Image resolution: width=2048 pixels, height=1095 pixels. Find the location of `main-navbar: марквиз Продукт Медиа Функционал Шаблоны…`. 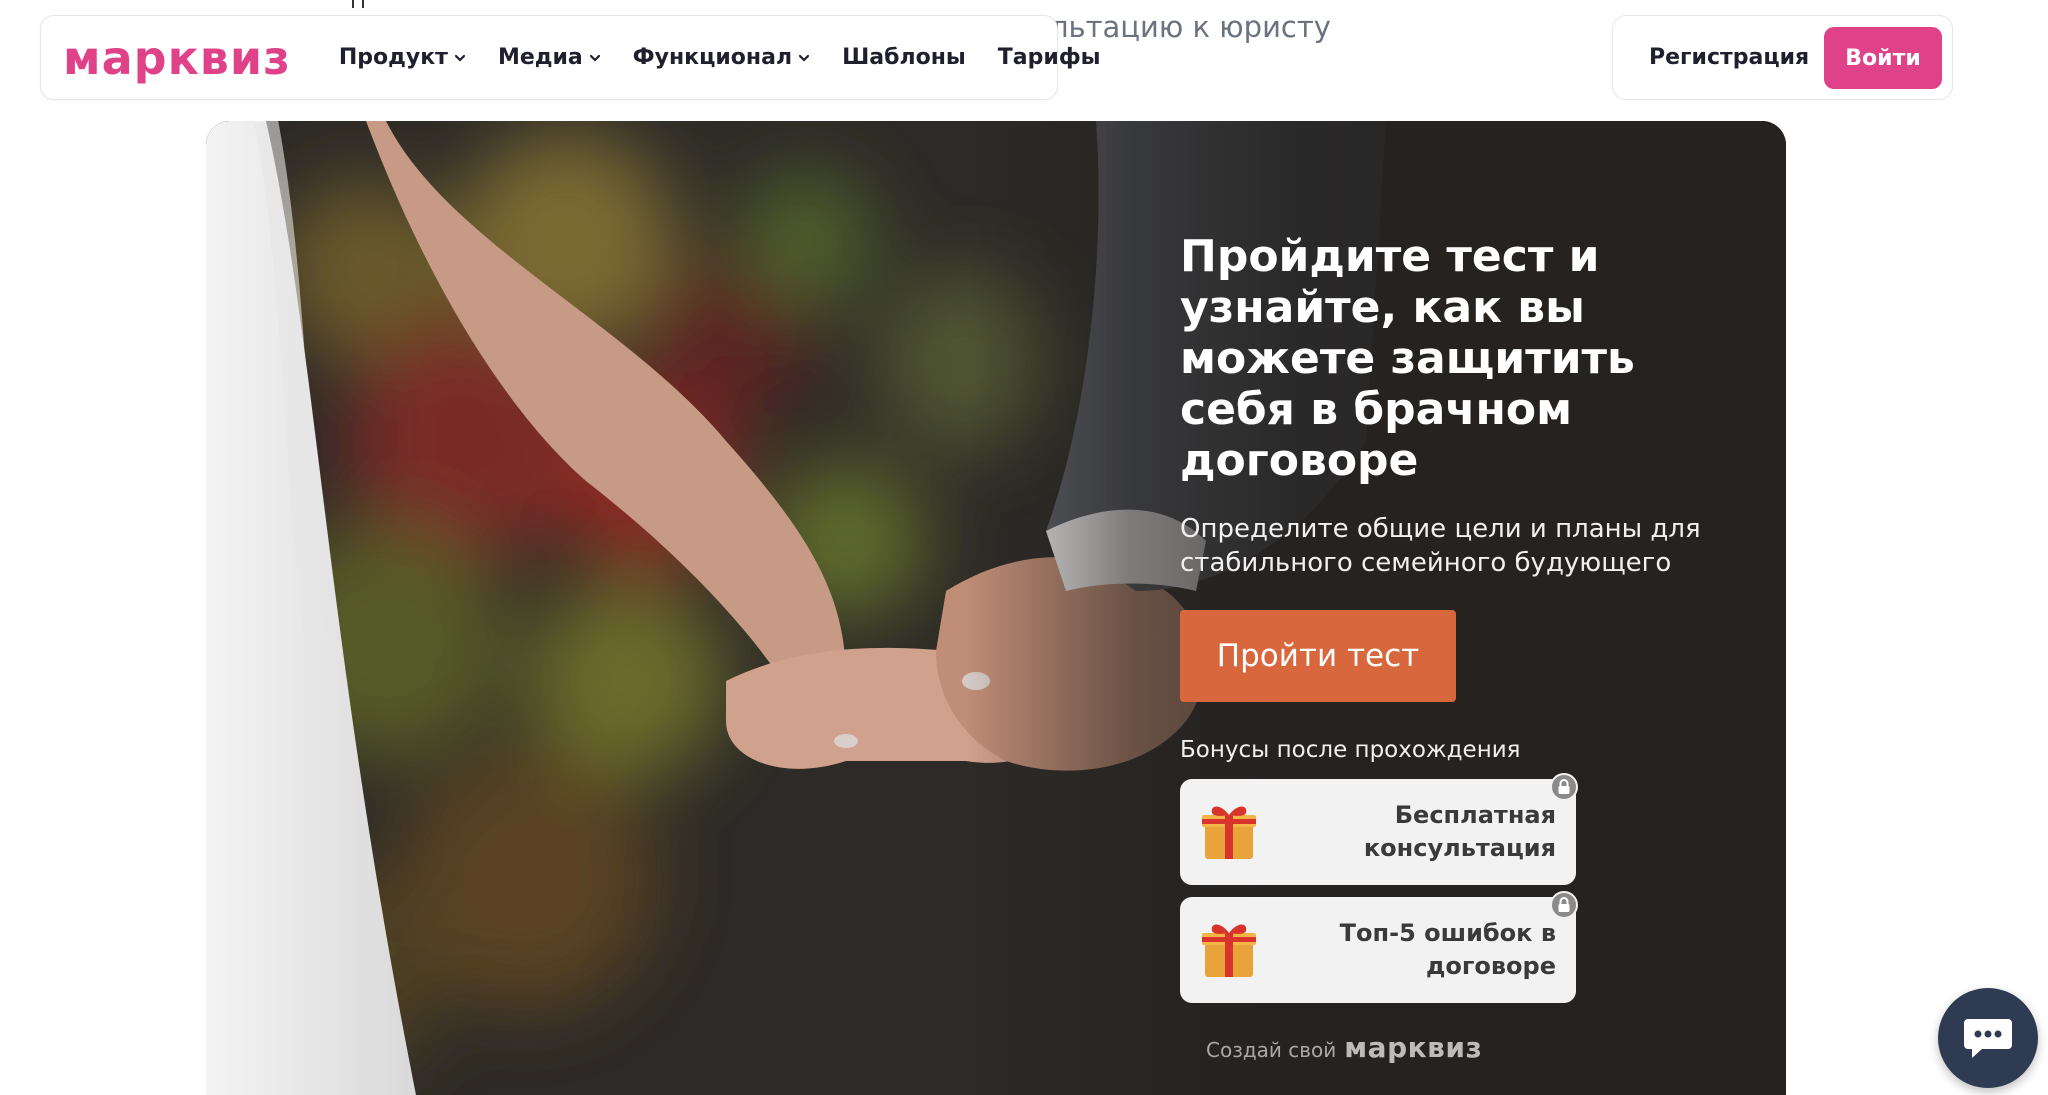

main-navbar: марквиз Продукт Медиа Функционал Шаблоны… is located at coordinates (570, 57).